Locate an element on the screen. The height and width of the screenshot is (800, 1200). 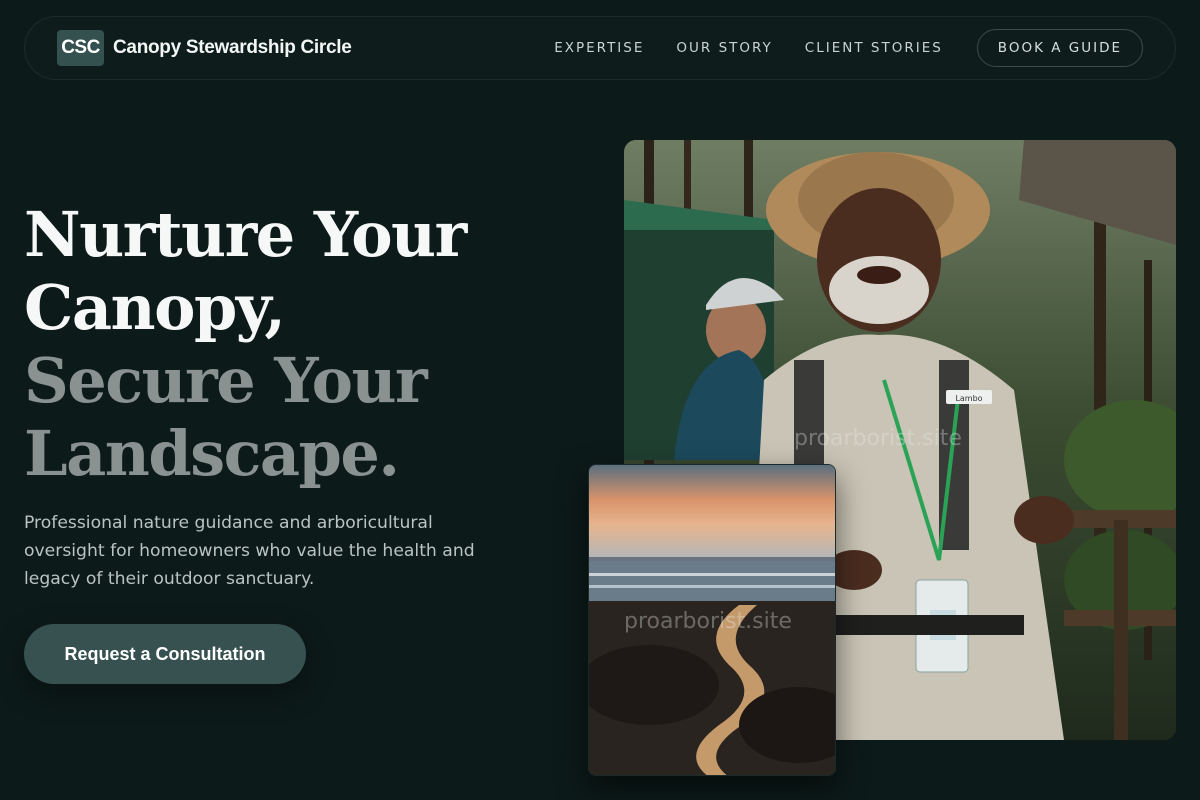
request-consultation-button: Request a Consultation is located at coordinates (165, 654).